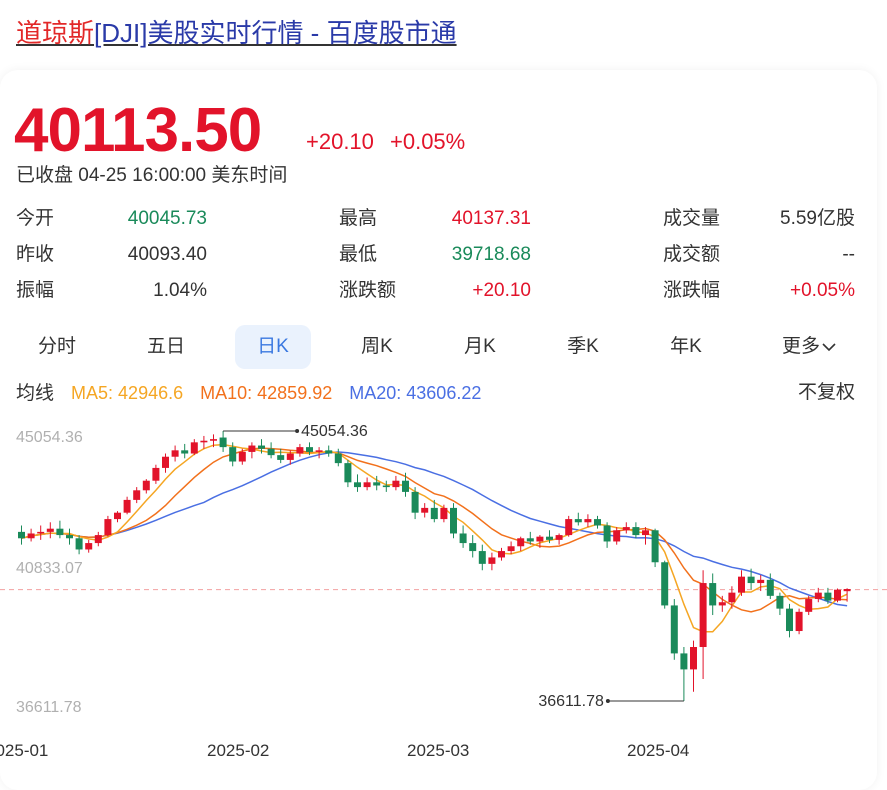 This screenshot has height=790, width=887. Describe the element at coordinates (692, 290) in the screenshot. I see `stat-label: 涨跌幅` at that location.